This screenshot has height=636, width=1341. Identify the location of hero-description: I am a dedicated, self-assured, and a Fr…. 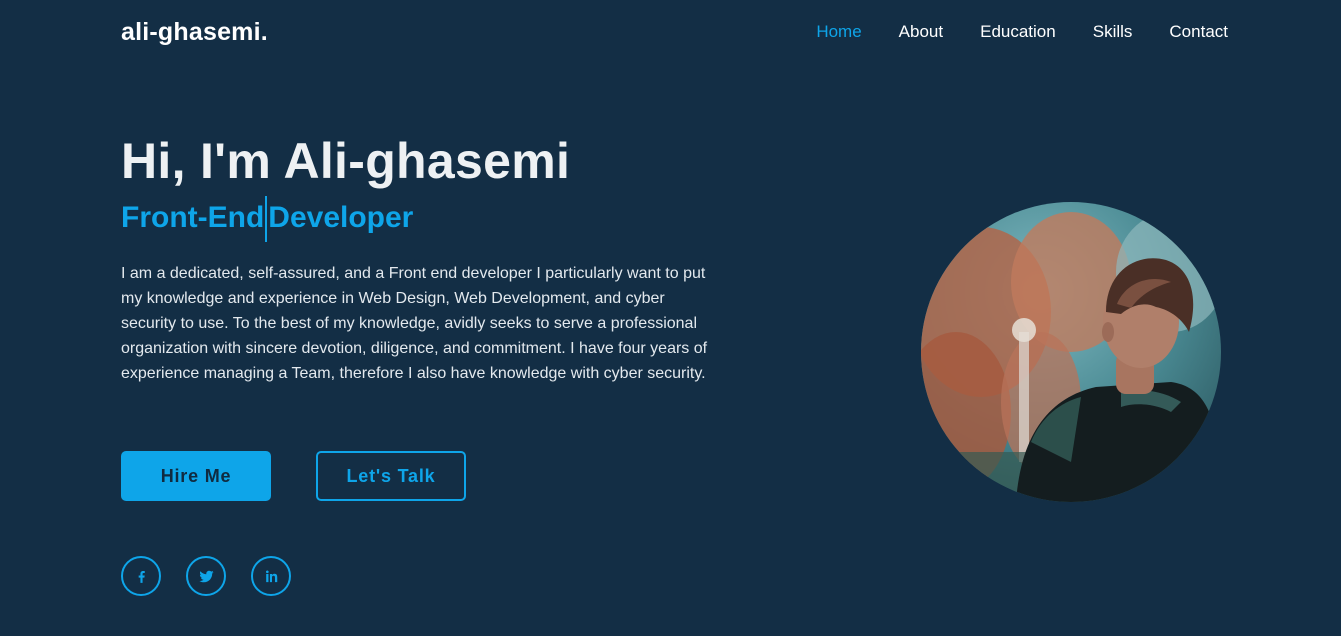
(414, 323).